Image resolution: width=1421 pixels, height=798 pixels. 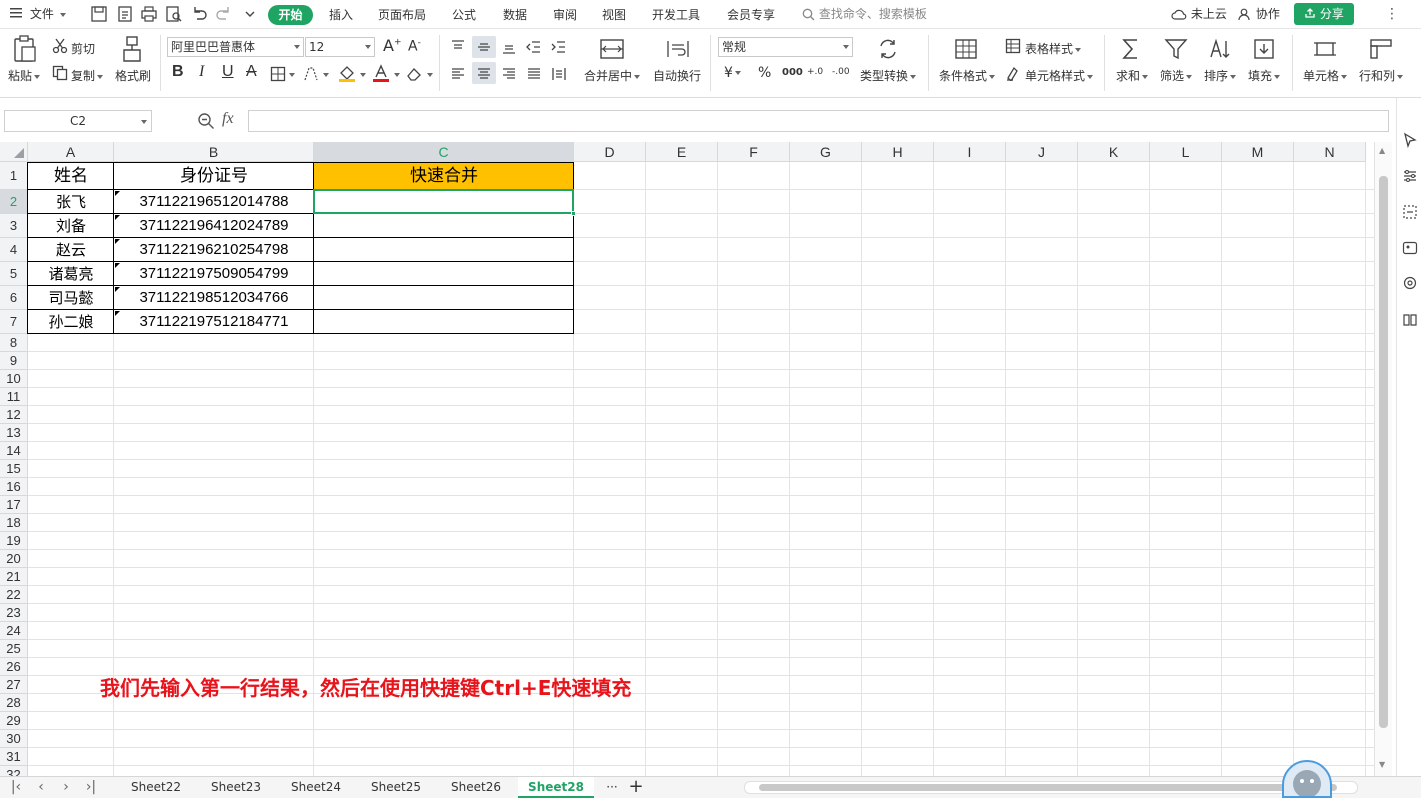 What do you see at coordinates (815, 72) in the screenshot?
I see `increase-decimal-button: +.0` at bounding box center [815, 72].